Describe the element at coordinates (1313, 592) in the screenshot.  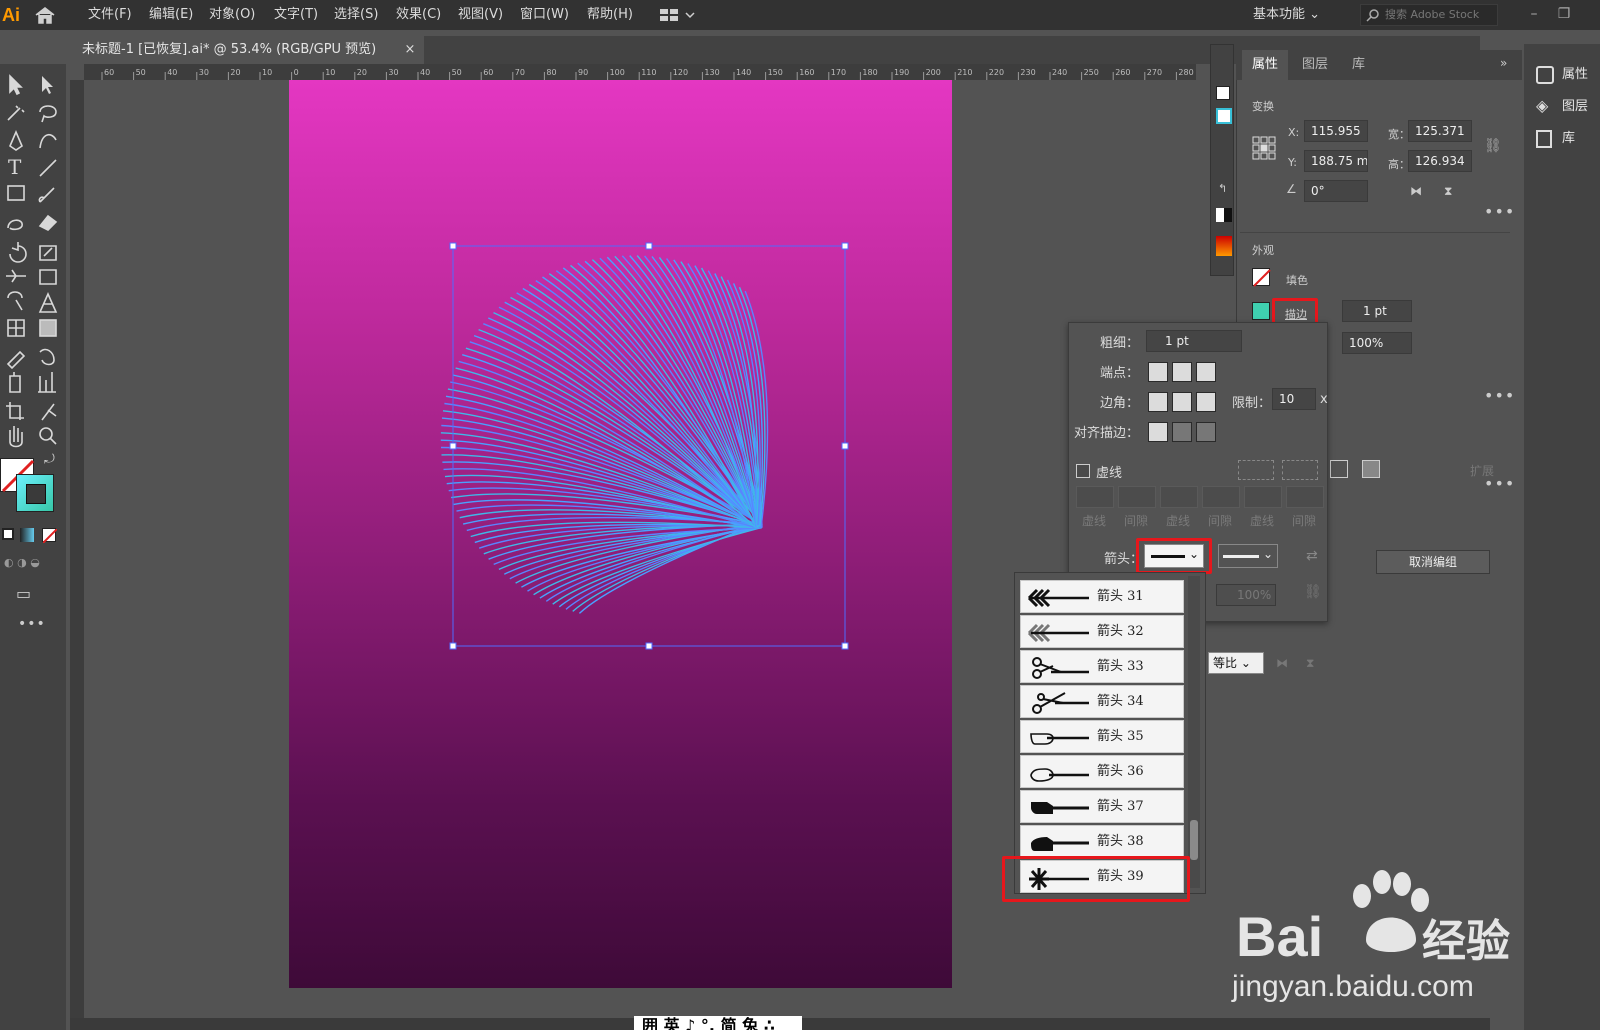
I see `link-scale-icon: ⛓` at that location.